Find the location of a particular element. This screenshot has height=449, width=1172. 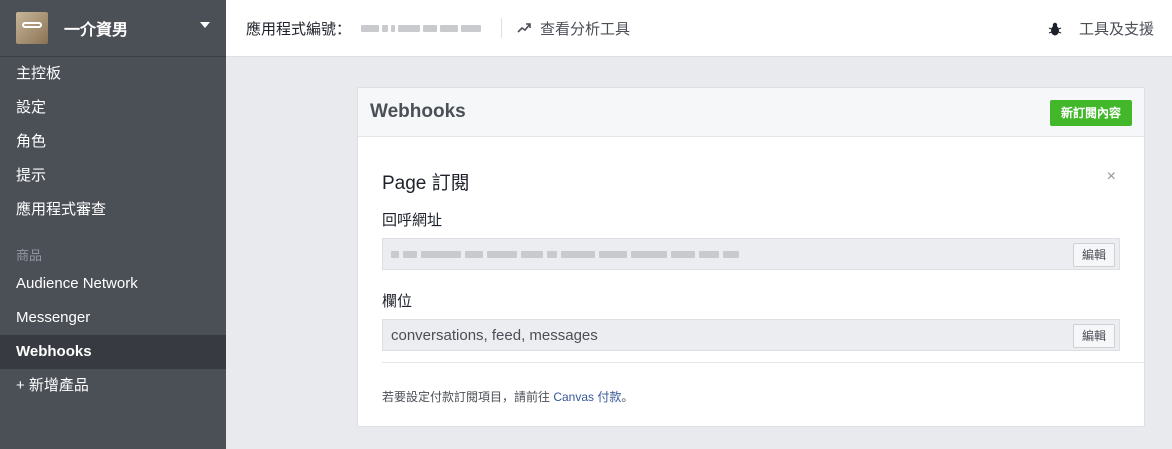

chevron-down-icon is located at coordinates (205, 25).